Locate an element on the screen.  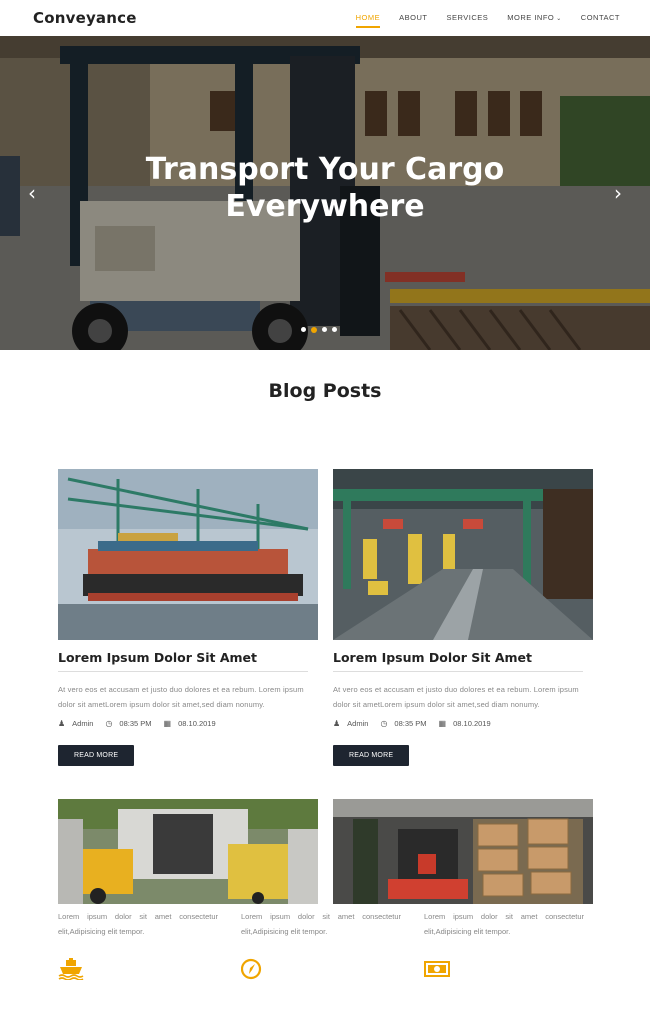
nav-menu: HOME ABOUT SERVICES MORE INFO ⌄ CONTACT is located at coordinates (478, 20).